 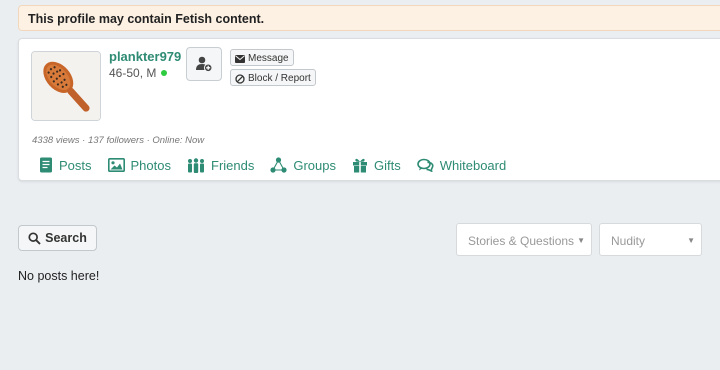 I want to click on add-user-icon, so click(x=204, y=64).